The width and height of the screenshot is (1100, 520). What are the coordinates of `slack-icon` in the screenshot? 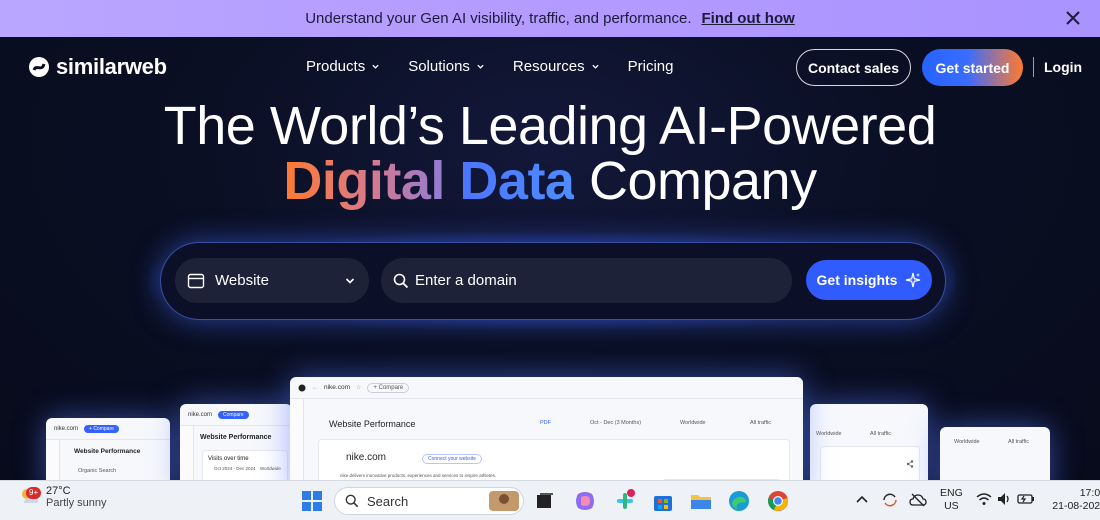 It's located at (625, 501).